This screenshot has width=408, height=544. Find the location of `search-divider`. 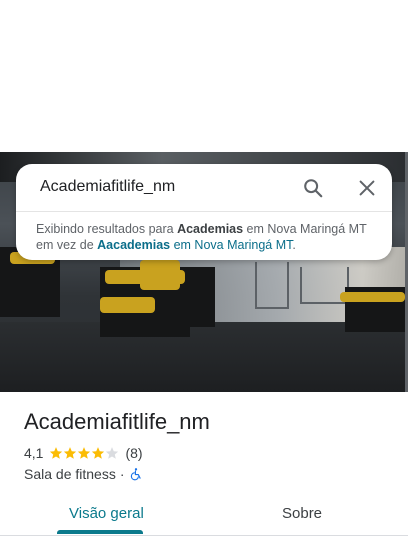

search-divider is located at coordinates (204, 211).